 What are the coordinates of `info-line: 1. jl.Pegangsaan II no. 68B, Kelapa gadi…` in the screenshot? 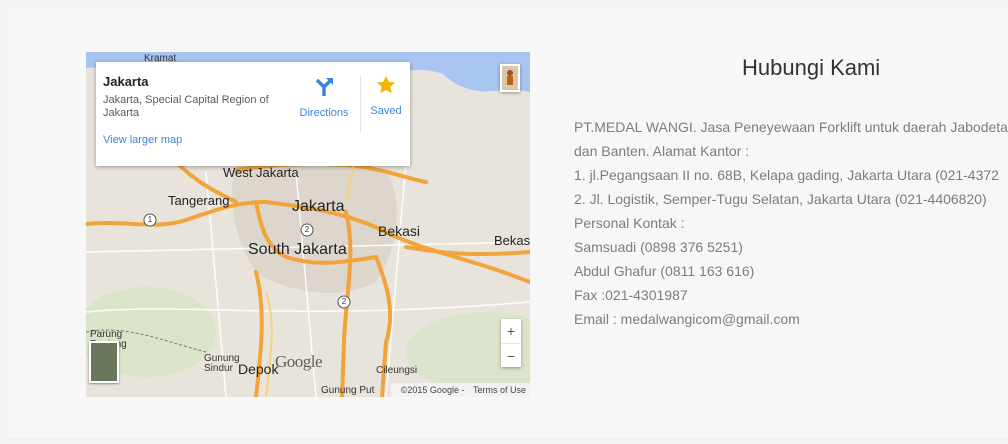 It's located at (786, 175).